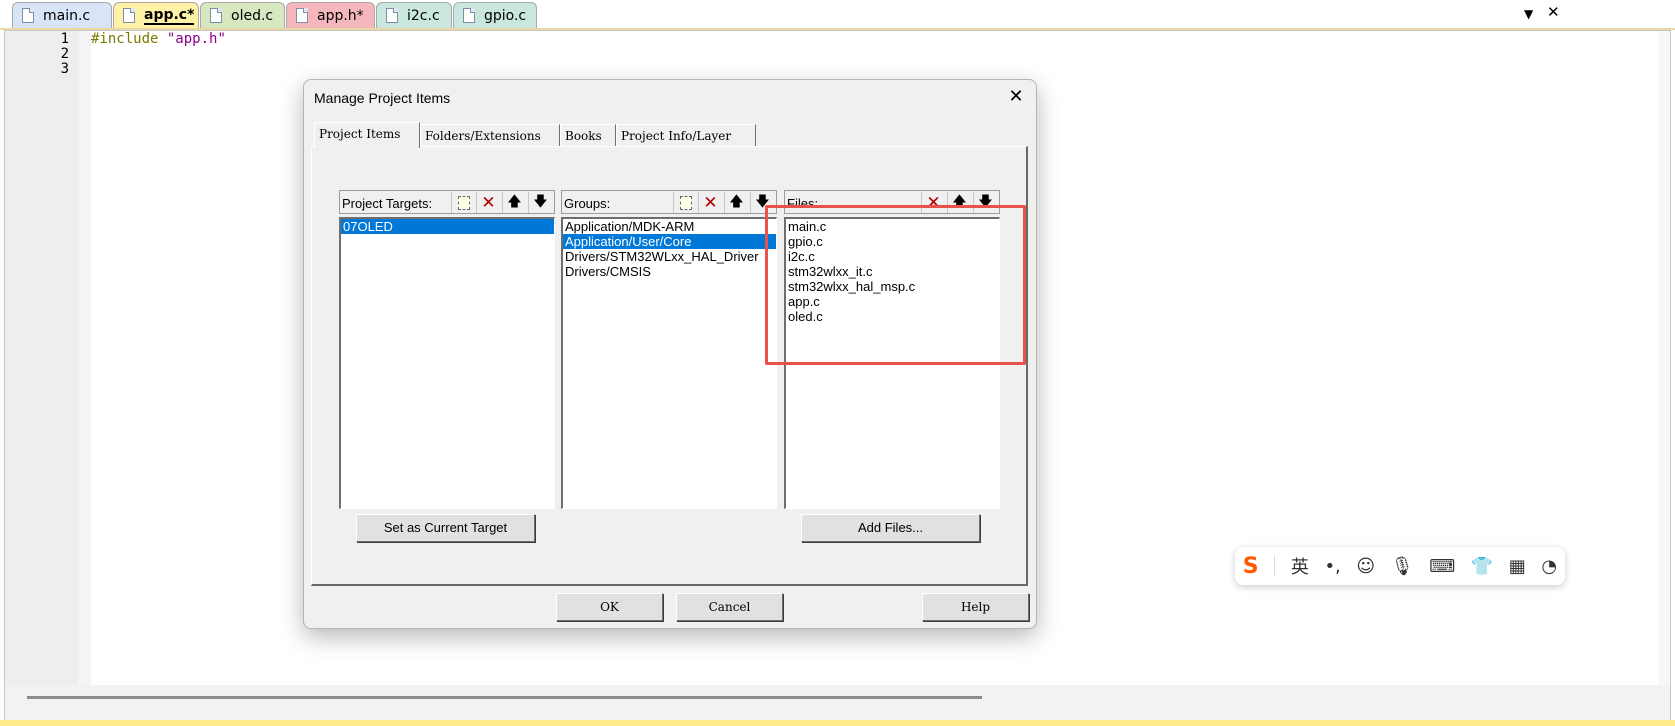  What do you see at coordinates (1251, 566) in the screenshot?
I see `sogou-logo-icon: S` at bounding box center [1251, 566].